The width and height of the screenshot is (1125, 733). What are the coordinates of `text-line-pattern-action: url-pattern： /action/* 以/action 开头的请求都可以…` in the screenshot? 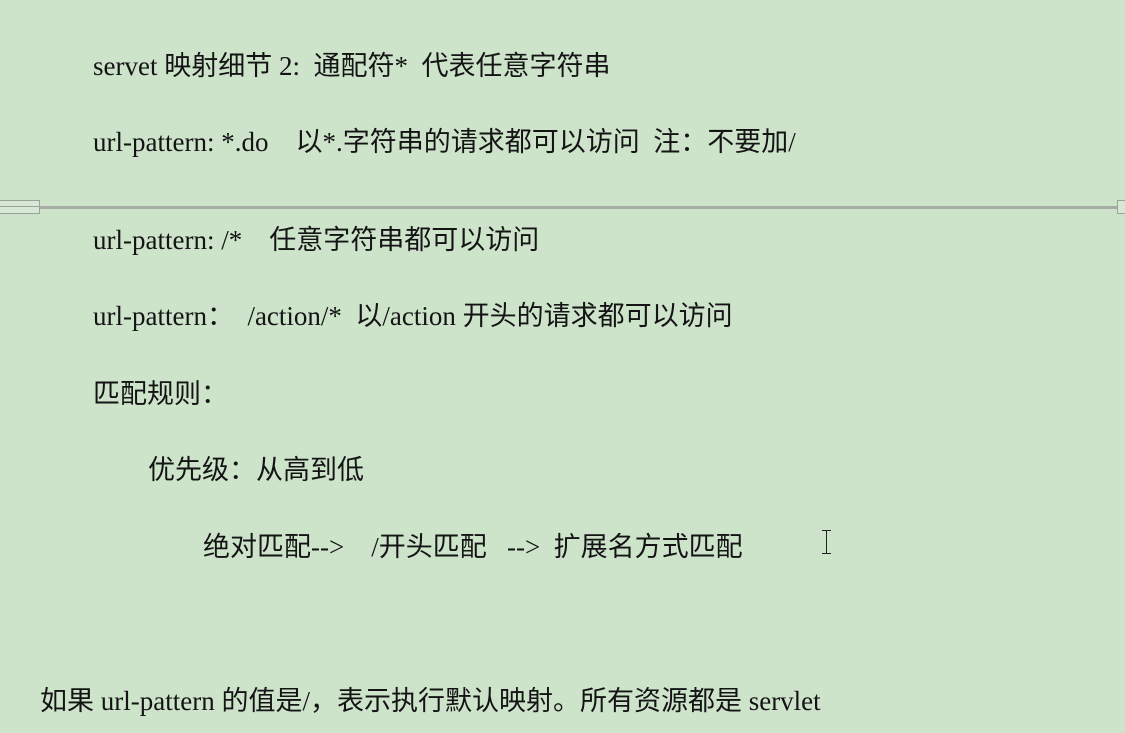 It's located at (413, 316).